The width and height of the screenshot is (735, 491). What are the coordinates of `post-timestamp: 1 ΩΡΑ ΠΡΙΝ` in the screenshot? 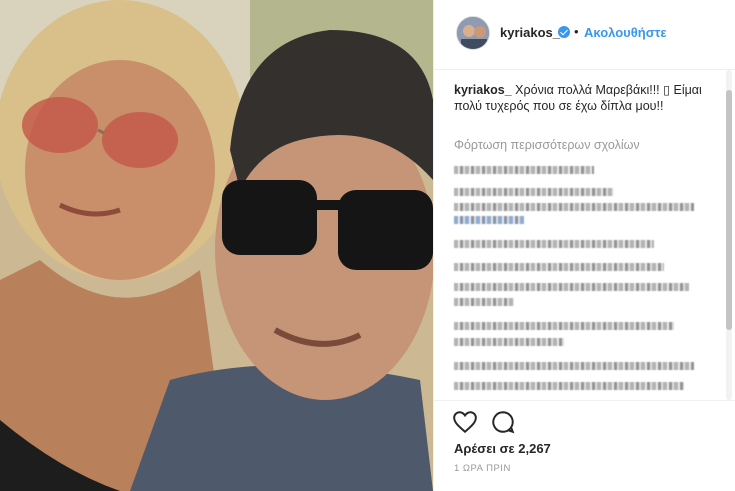 It's located at (482, 468).